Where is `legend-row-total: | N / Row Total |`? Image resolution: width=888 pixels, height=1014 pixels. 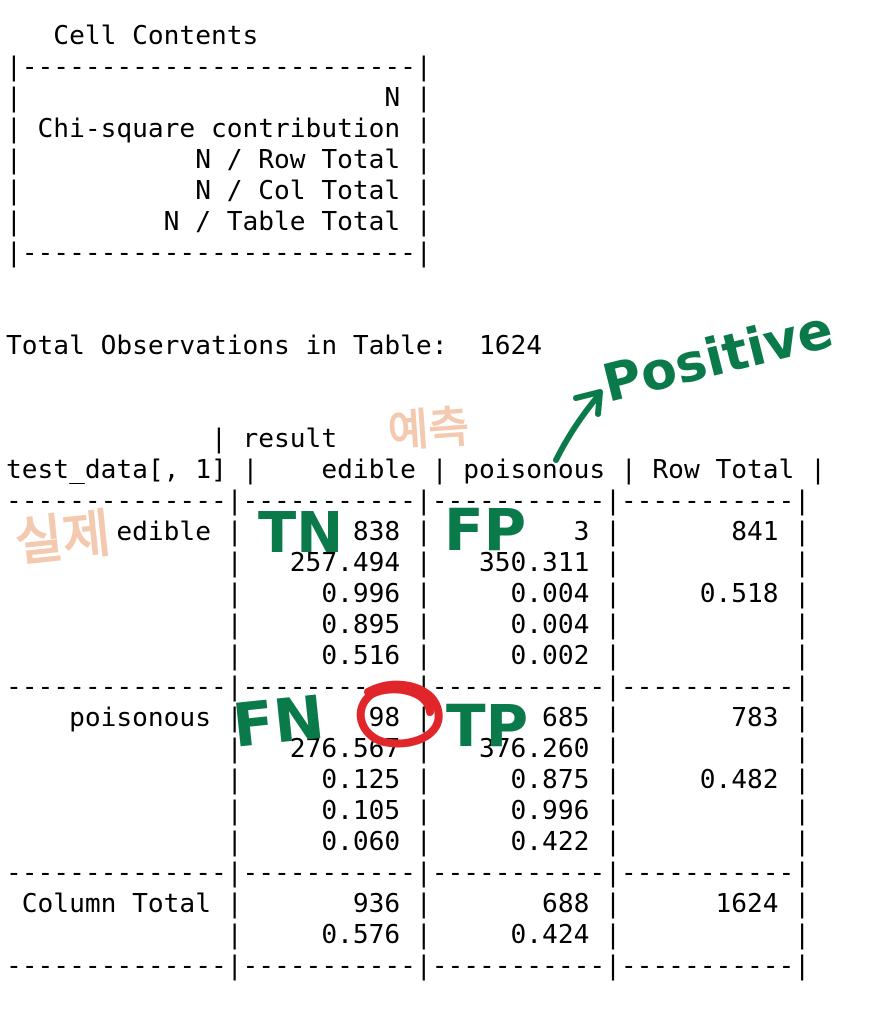
legend-row-total: | N / Row Total | is located at coordinates (219, 160).